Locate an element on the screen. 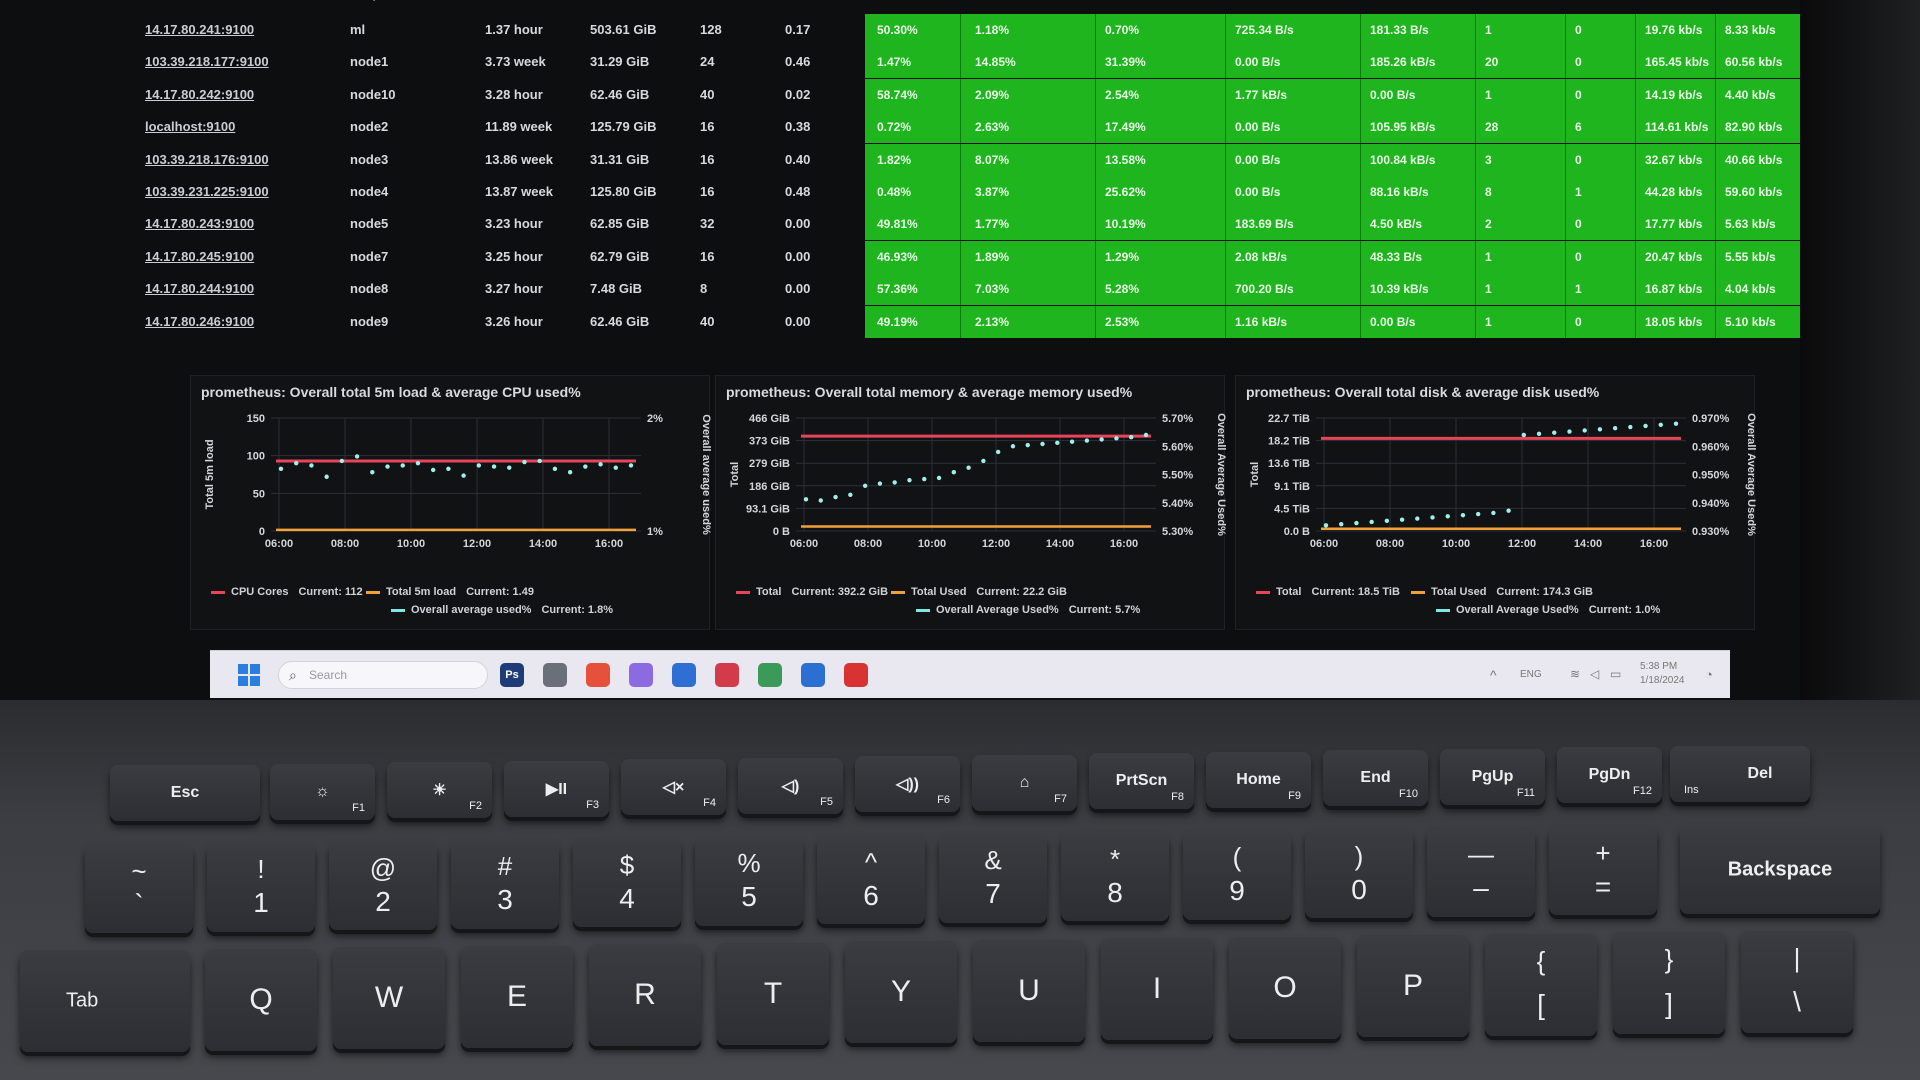 Image resolution: width=1920 pixels, height=1080 pixels. letter-key: P is located at coordinates (1413, 986).